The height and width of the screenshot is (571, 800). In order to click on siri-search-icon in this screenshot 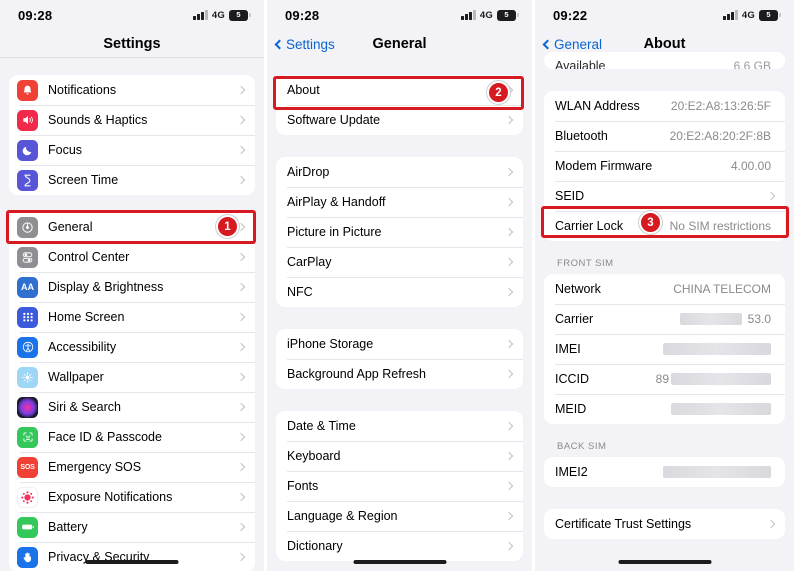, I will do `click(27, 407)`.